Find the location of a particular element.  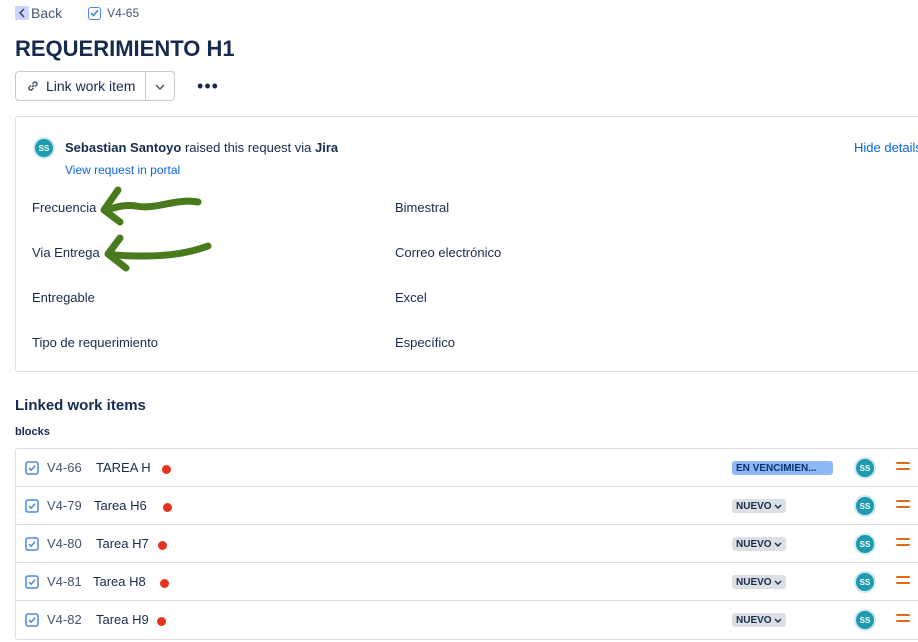

field-value-frecuencia: Bimestral is located at coordinates (422, 207).